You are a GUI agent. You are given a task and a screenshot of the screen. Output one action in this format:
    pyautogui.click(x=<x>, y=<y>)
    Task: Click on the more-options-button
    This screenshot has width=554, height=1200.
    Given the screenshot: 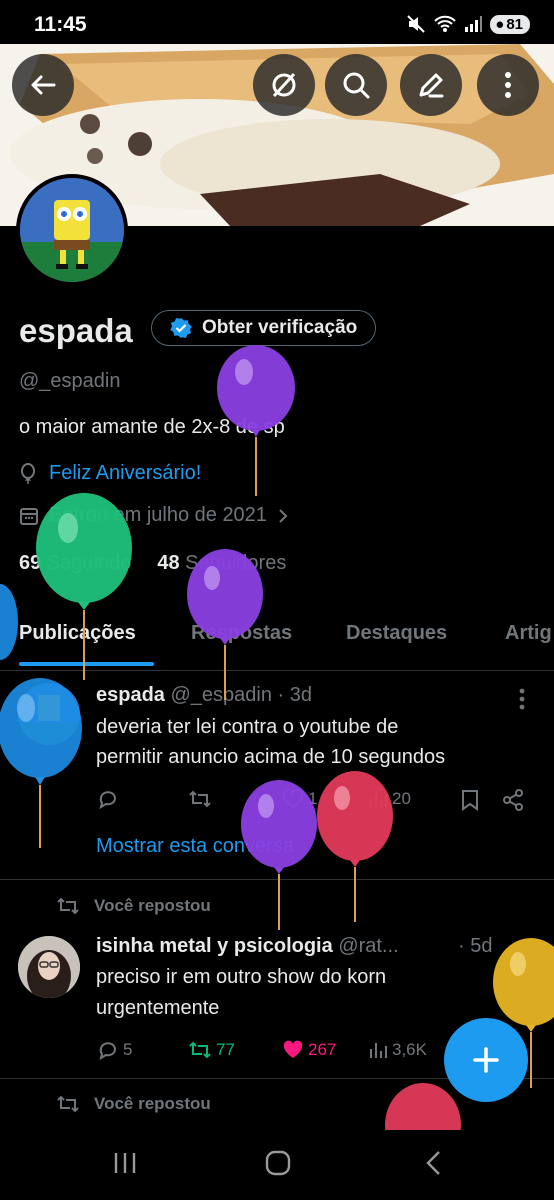 What is the action you would take?
    pyautogui.click(x=508, y=85)
    